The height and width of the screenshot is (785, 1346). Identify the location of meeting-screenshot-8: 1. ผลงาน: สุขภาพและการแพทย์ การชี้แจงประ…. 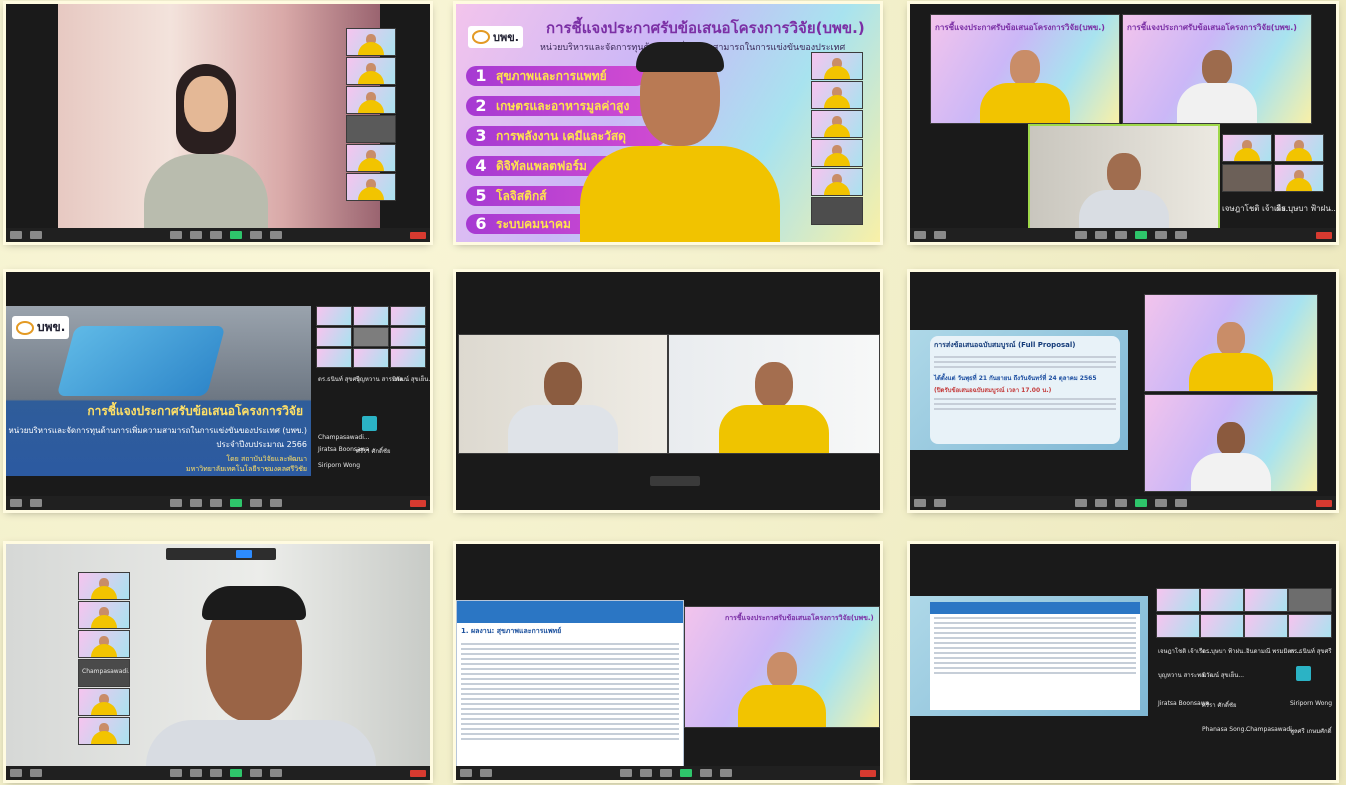
(668, 662).